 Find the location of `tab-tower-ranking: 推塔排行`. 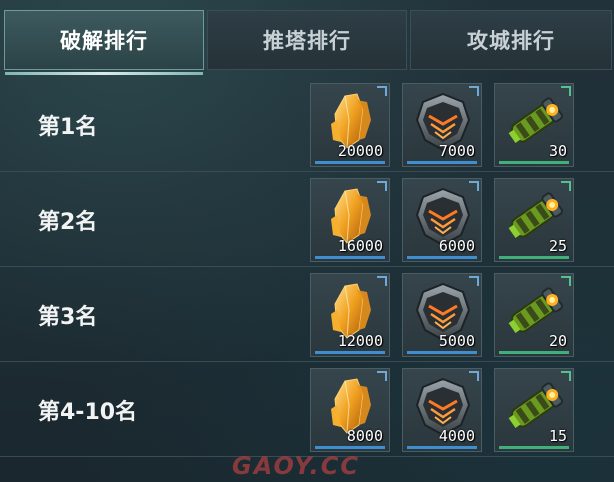

tab-tower-ranking: 推塔排行 is located at coordinates (307, 40).